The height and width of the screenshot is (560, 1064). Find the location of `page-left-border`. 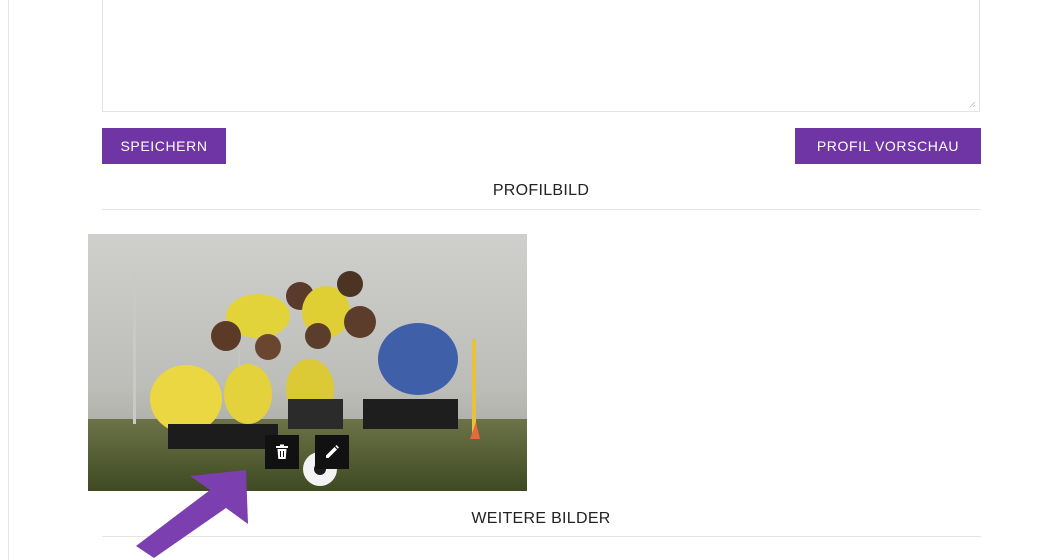

page-left-border is located at coordinates (8, 280).